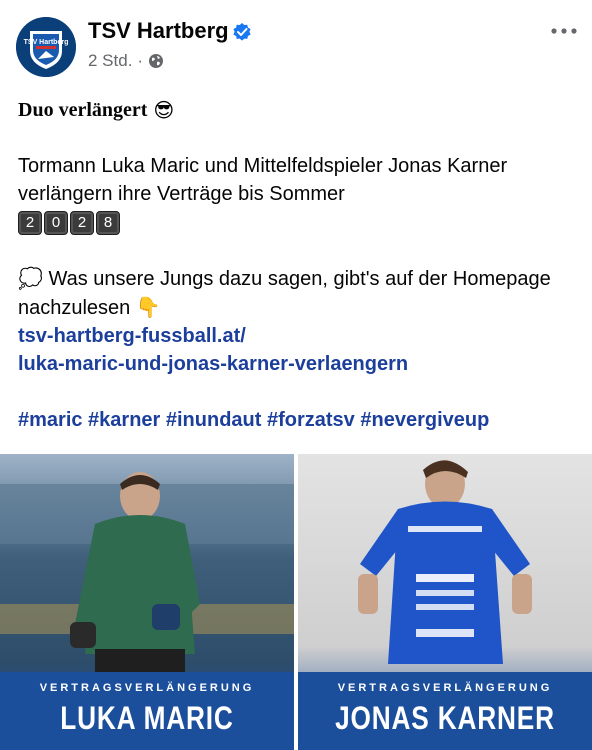 The image size is (592, 750). Describe the element at coordinates (147, 688) in the screenshot. I see `photo-1-subtitle: VERTRAGSVERLÄNGERUNG` at that location.